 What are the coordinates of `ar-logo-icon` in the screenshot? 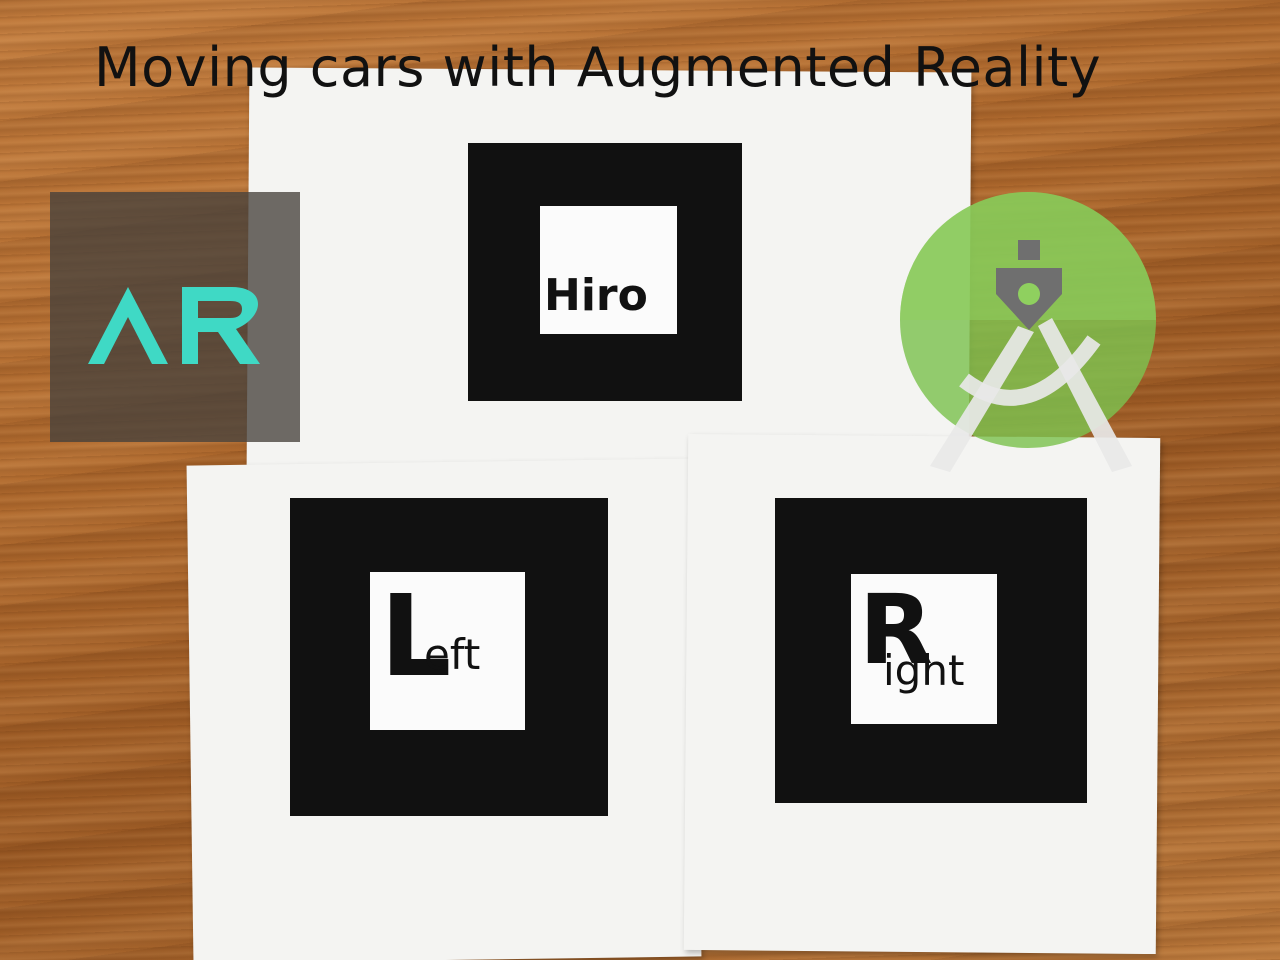 It's located at (174, 325).